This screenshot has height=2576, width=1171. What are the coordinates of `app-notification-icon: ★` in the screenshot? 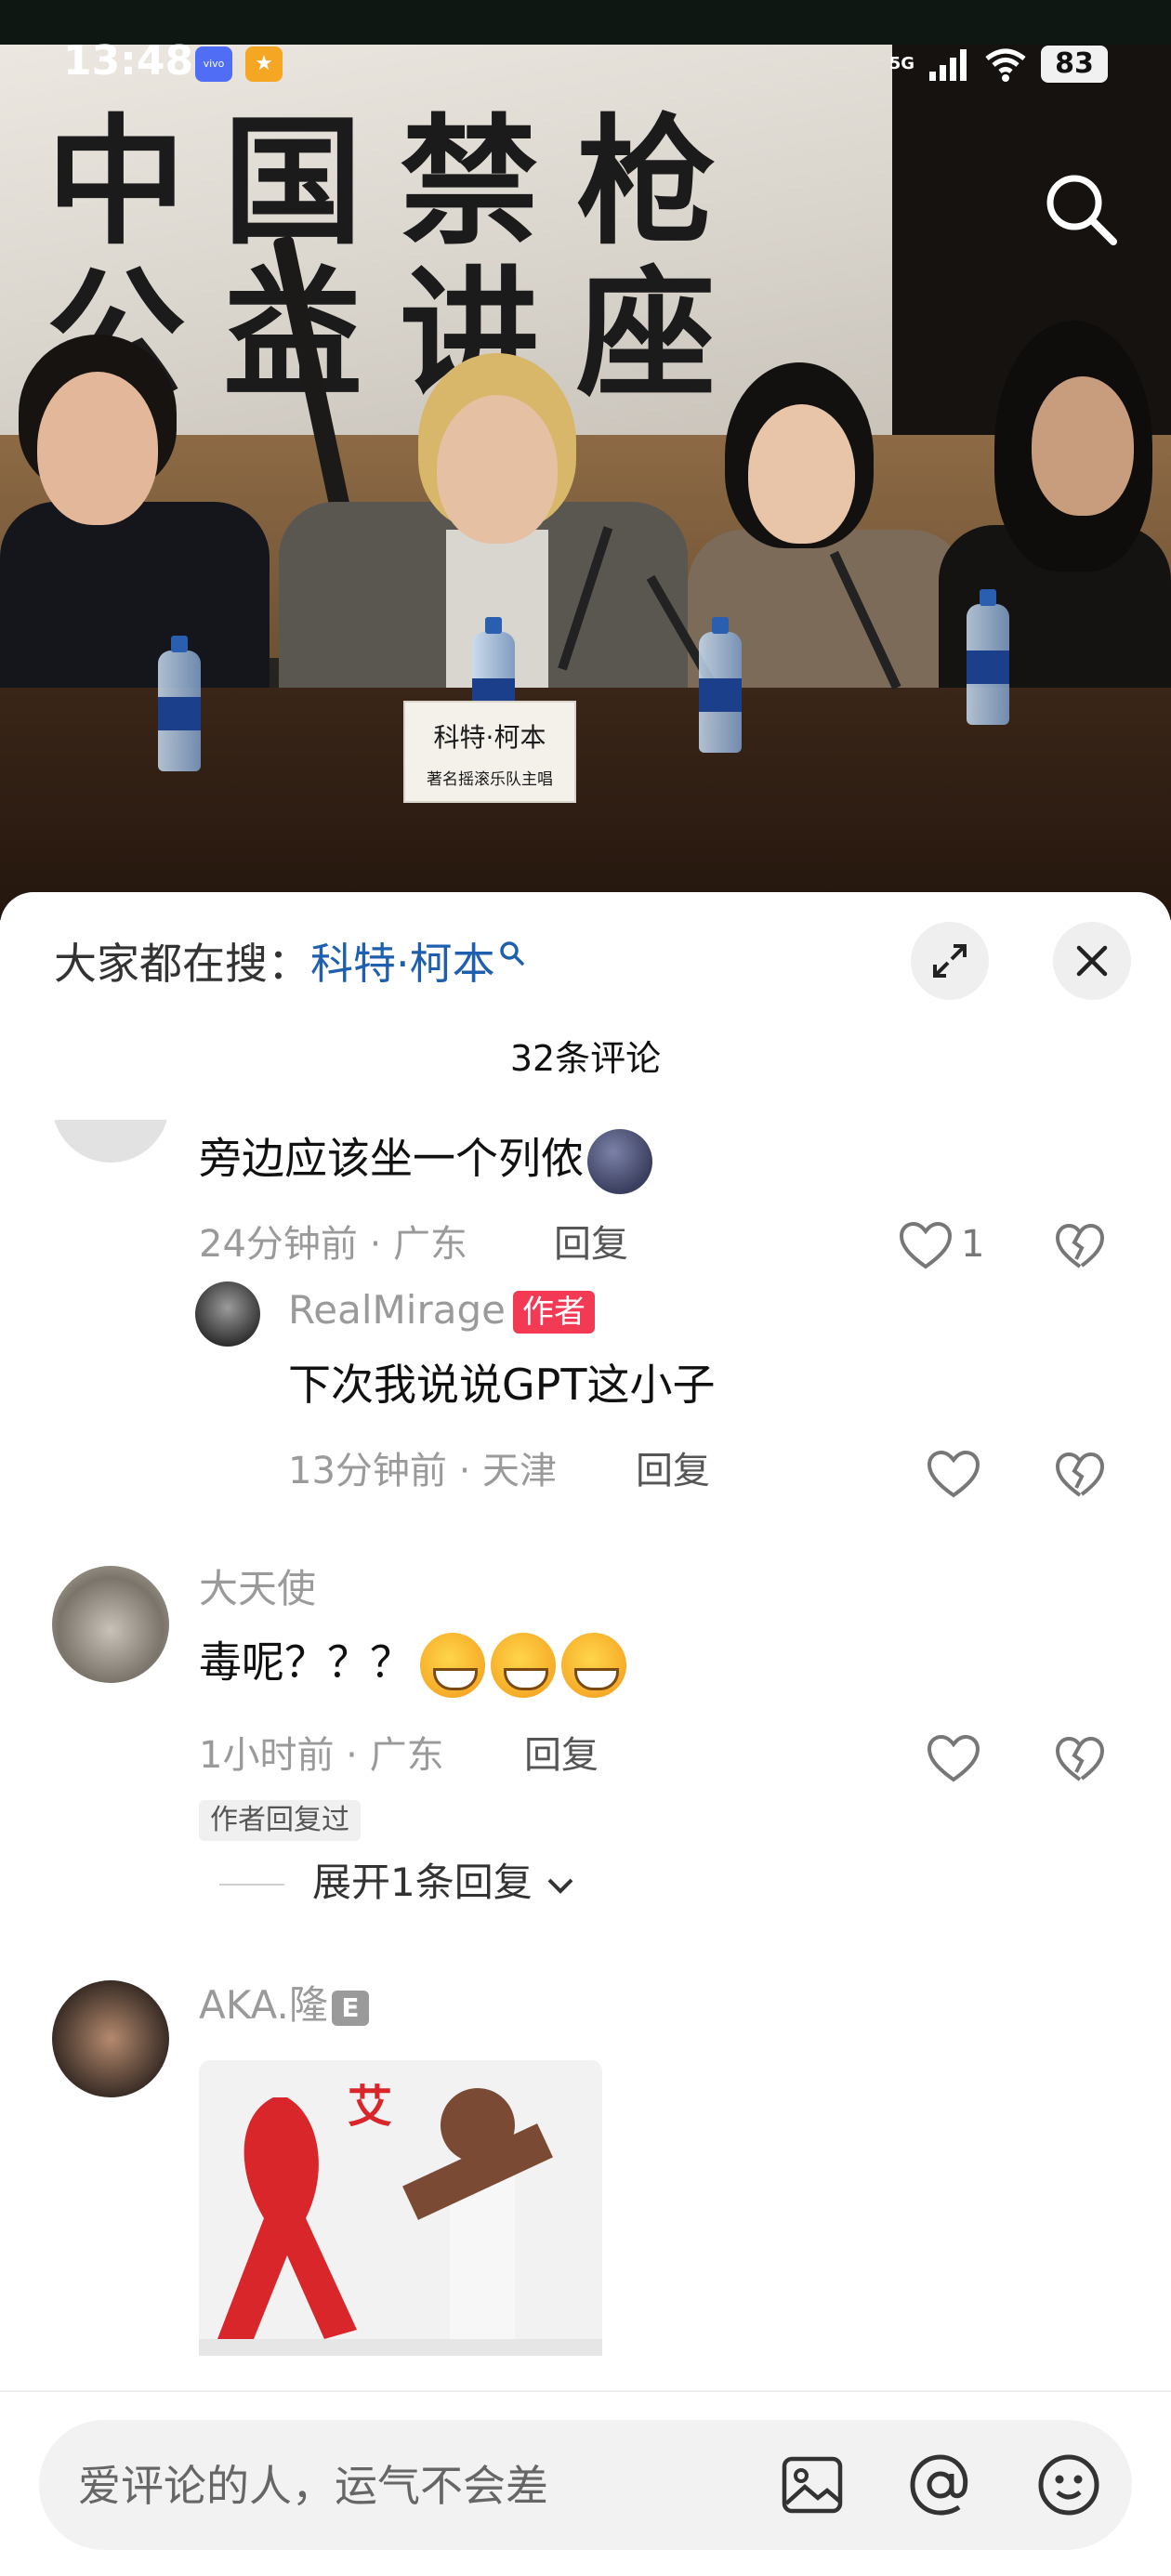 It's located at (264, 64).